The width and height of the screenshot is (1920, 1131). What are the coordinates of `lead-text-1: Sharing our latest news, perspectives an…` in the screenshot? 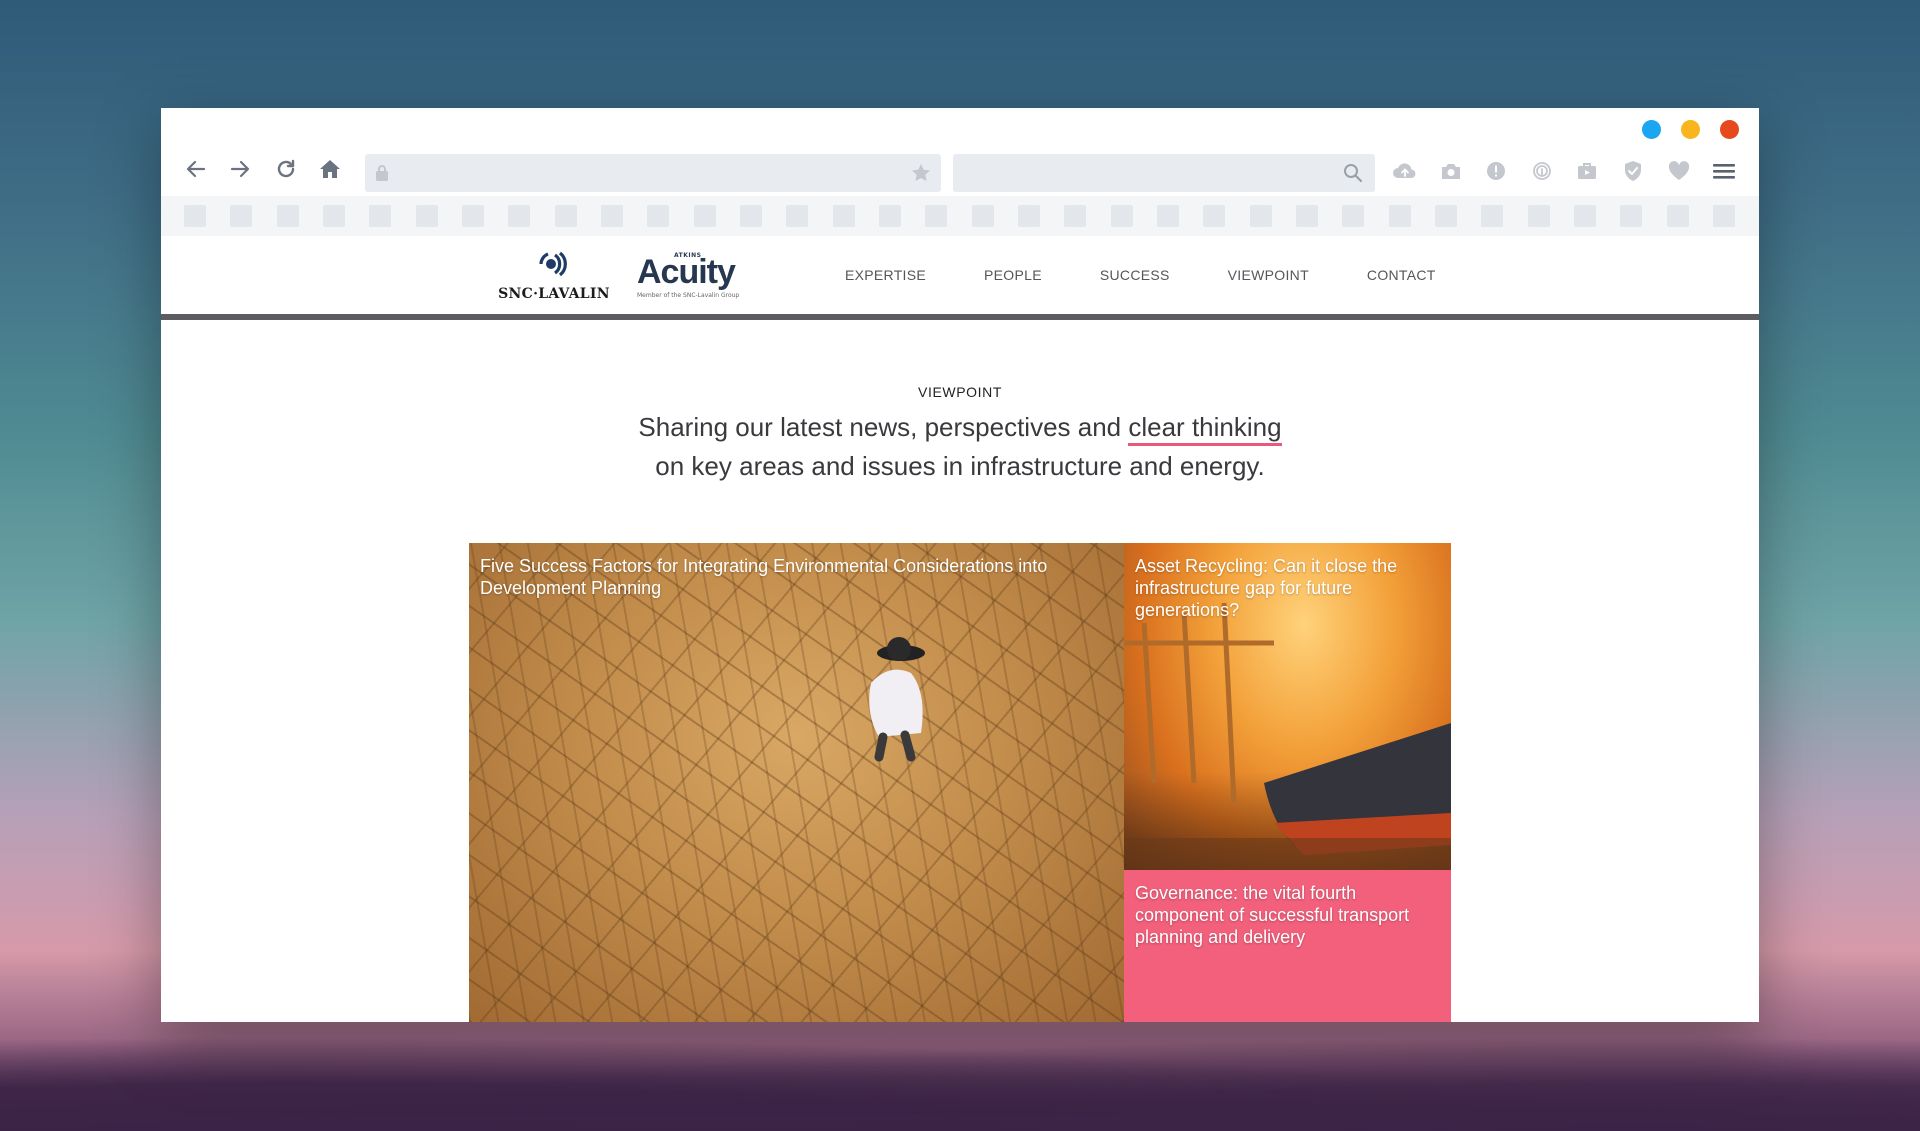 It's located at (883, 427).